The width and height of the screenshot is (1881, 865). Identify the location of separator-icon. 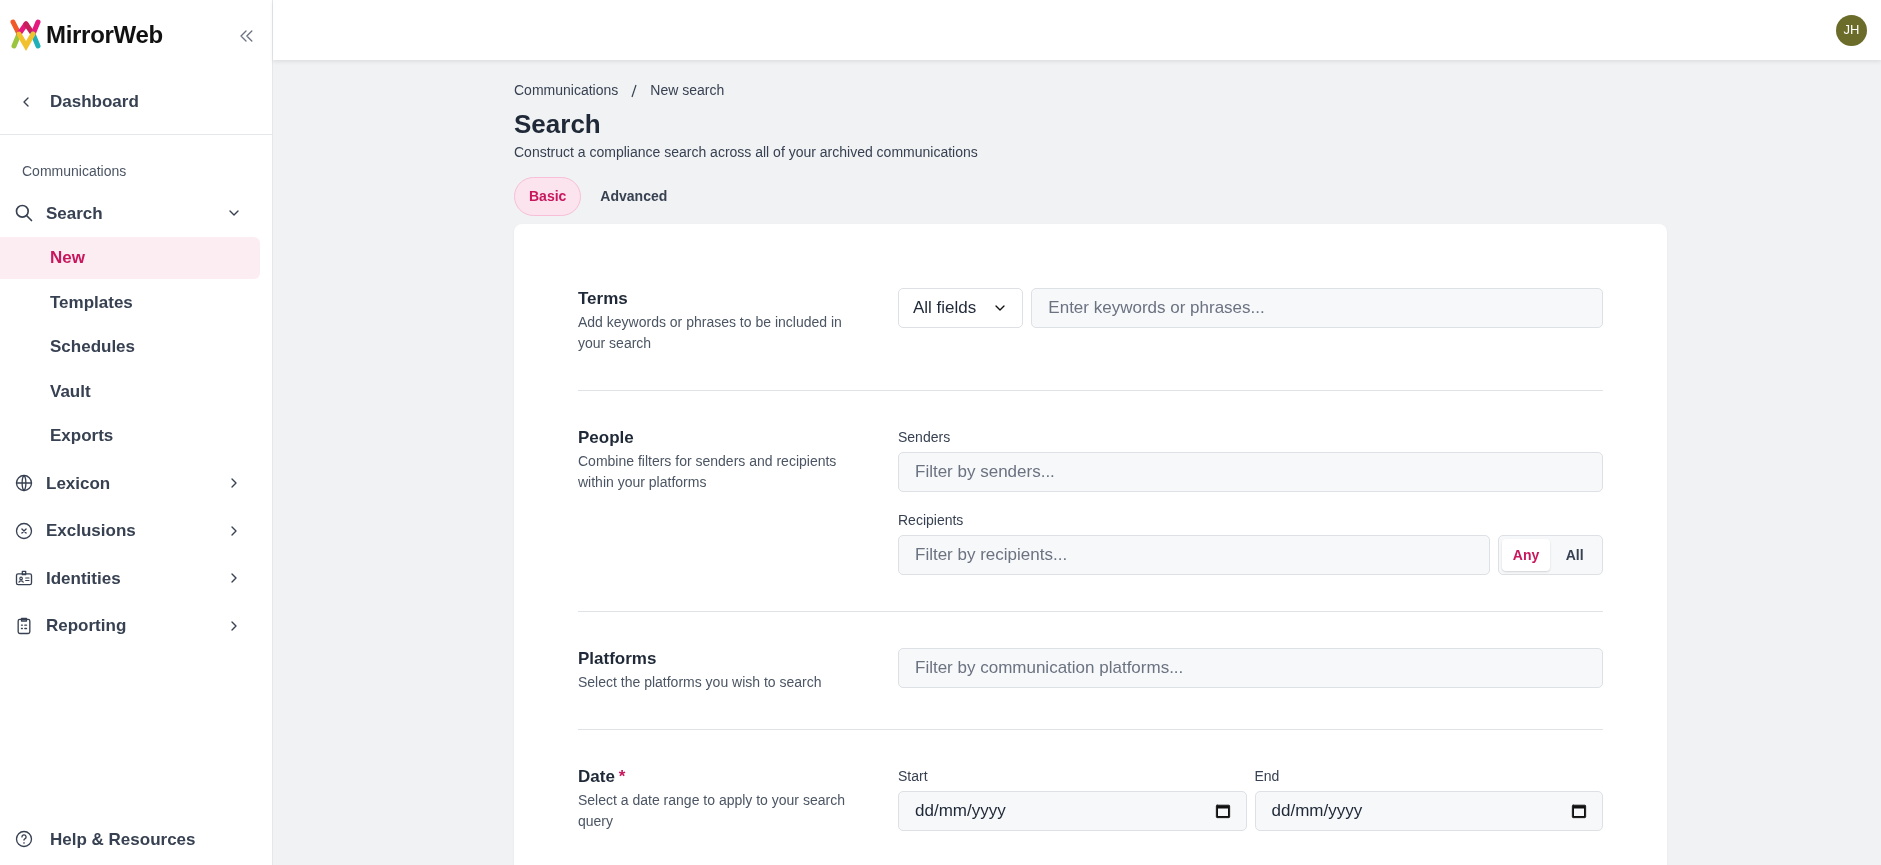
(634, 90).